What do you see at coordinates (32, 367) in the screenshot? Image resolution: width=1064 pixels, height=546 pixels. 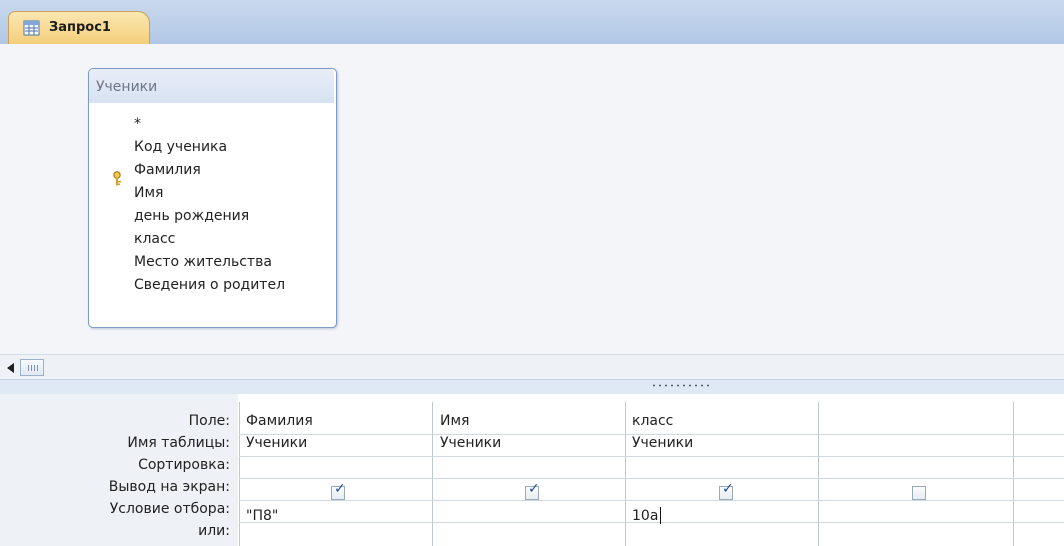 I see `scroll-thumb` at bounding box center [32, 367].